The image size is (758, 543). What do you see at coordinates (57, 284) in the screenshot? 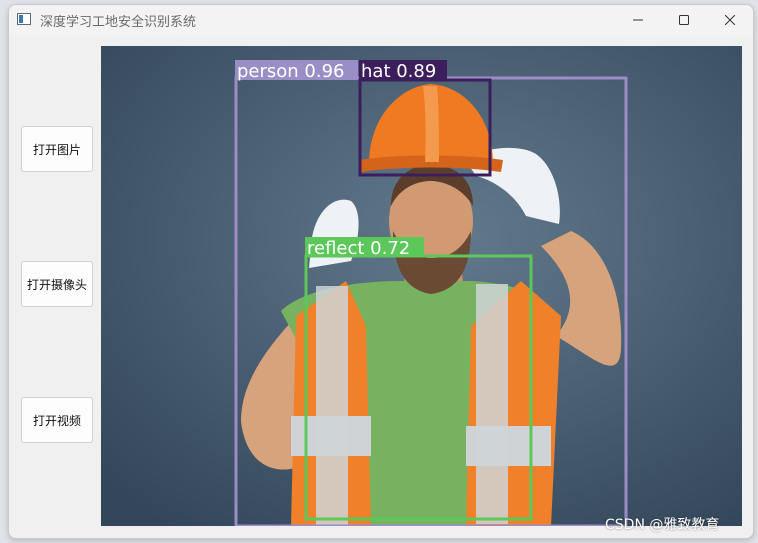
I see `open-camera-button: 打开摄像头` at bounding box center [57, 284].